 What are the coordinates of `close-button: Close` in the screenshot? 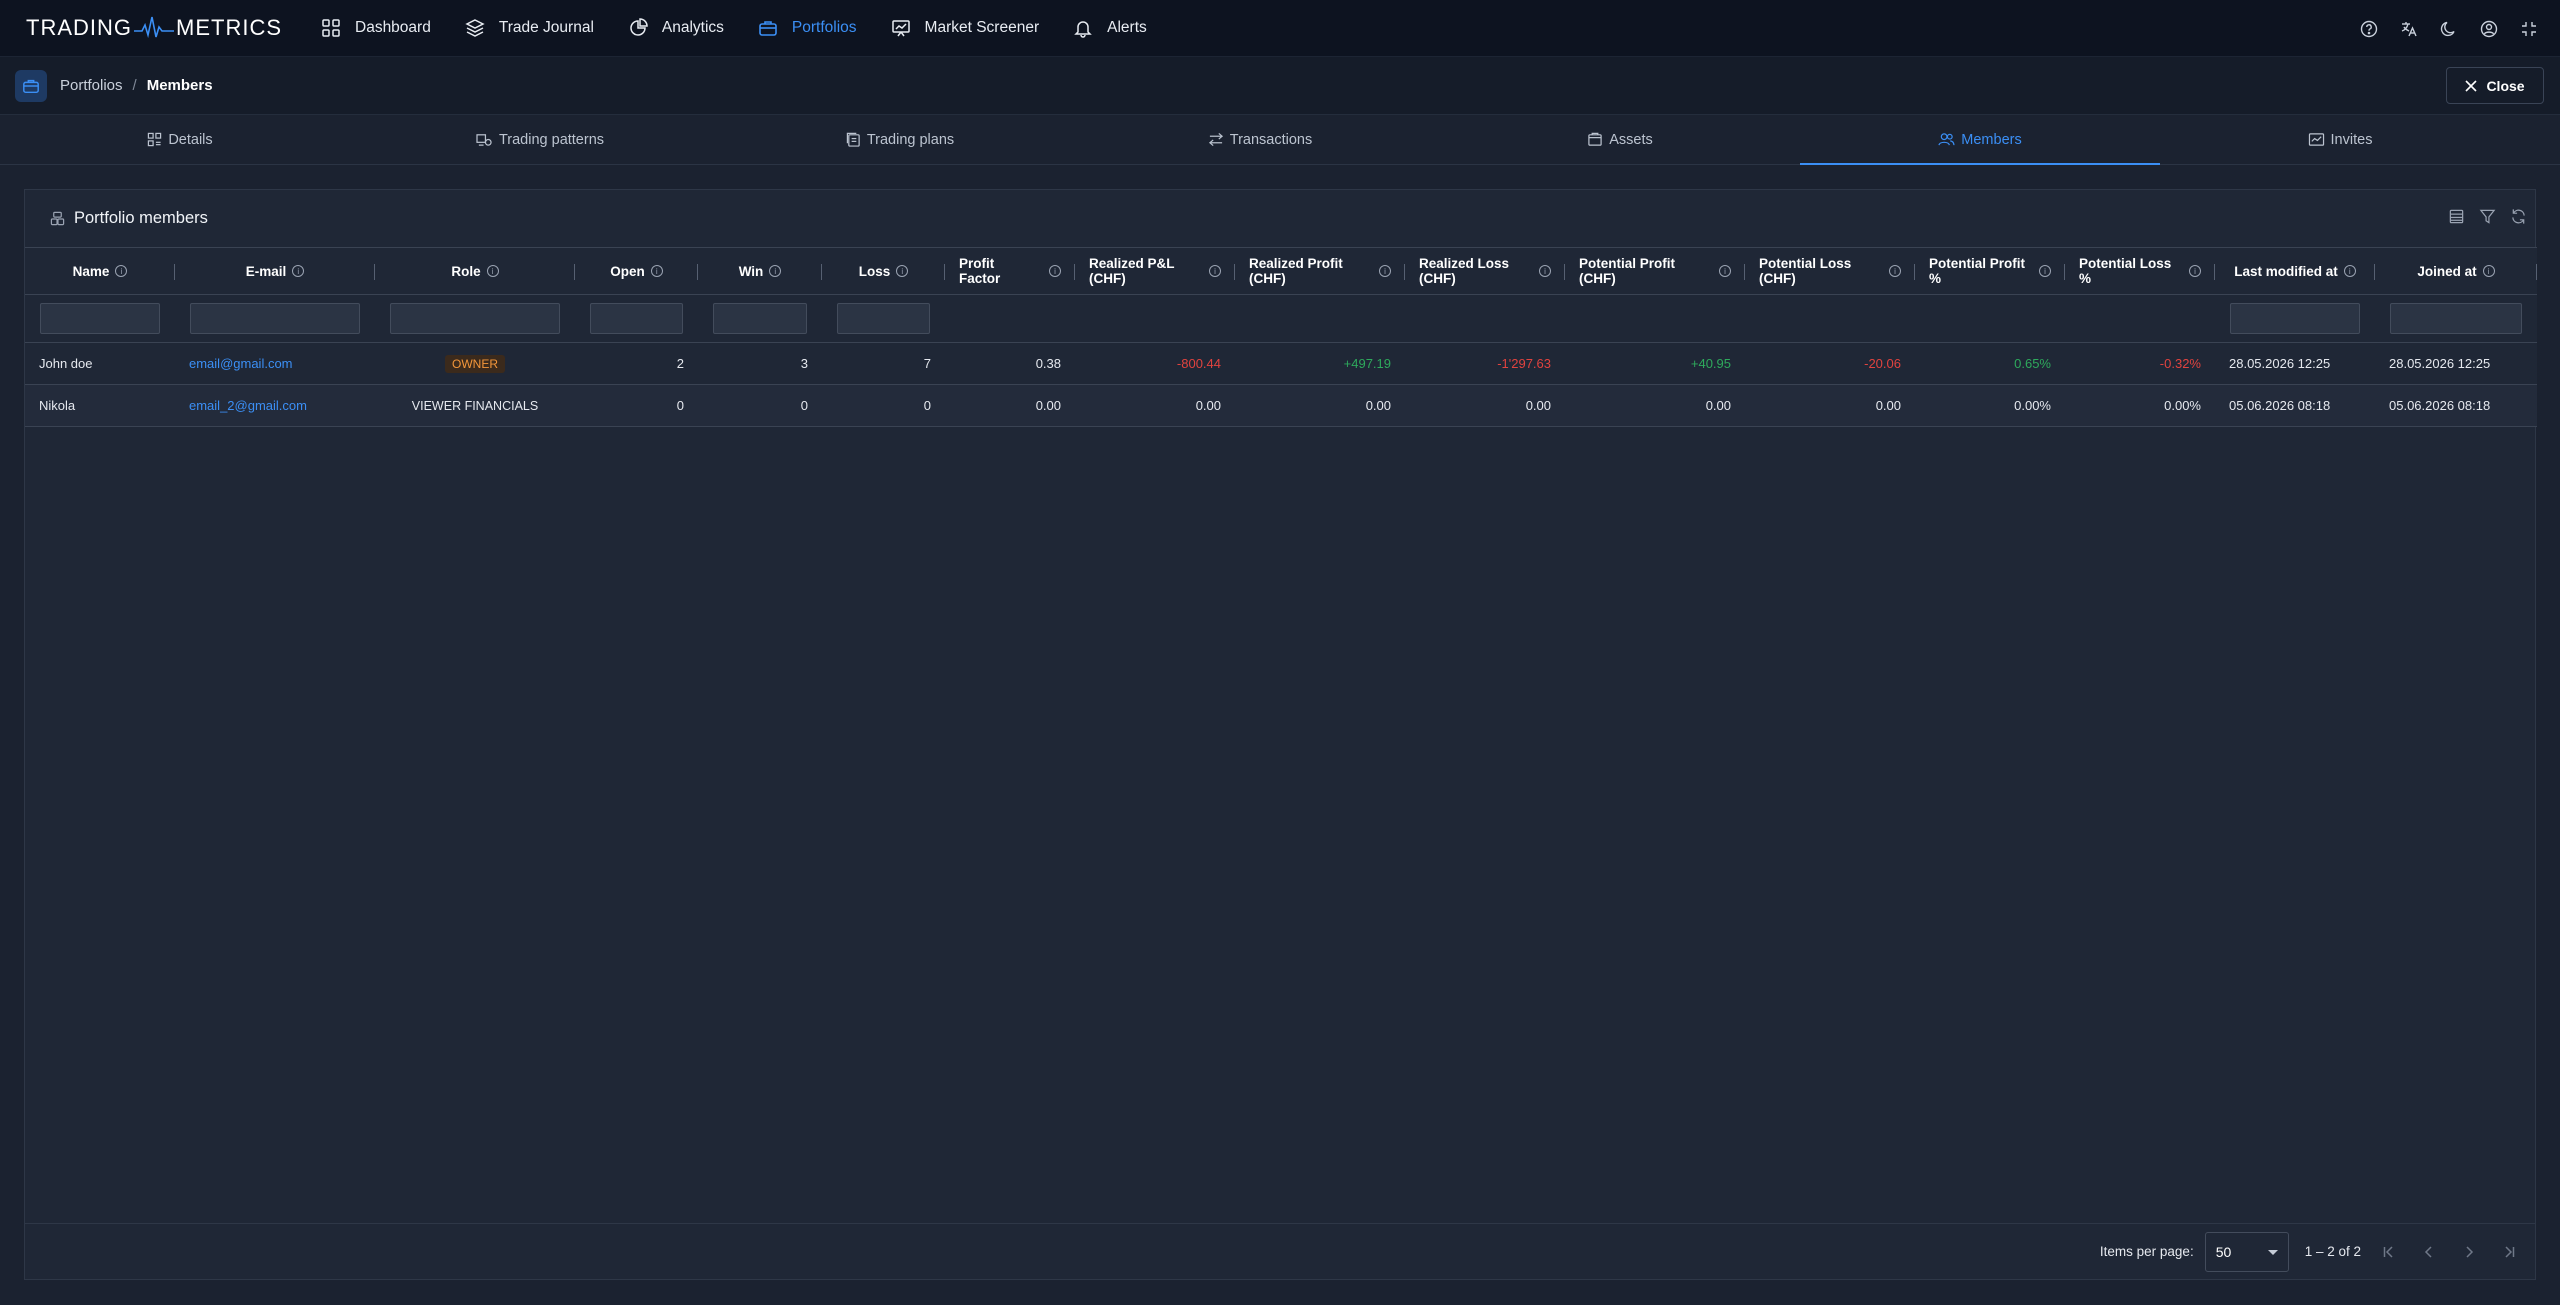 It's located at (2495, 85).